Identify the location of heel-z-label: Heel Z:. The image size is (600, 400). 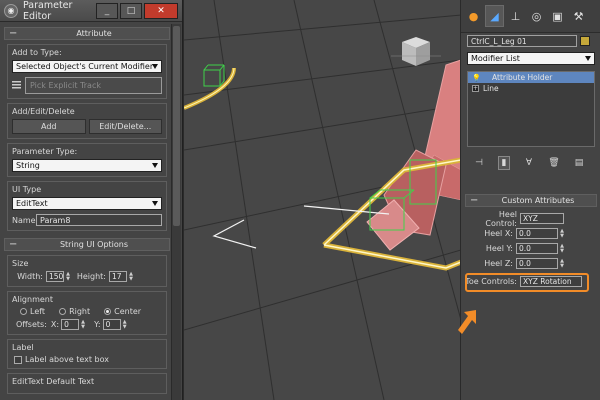
(498, 263).